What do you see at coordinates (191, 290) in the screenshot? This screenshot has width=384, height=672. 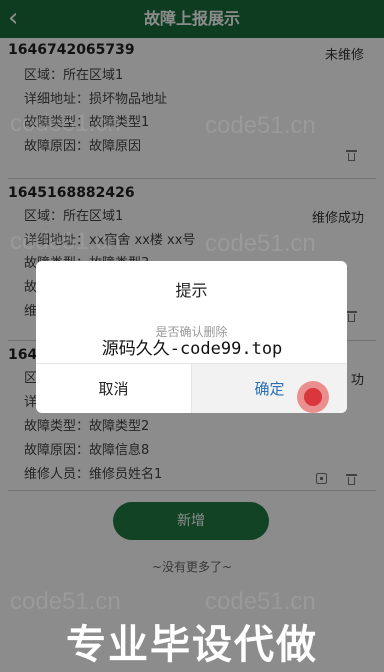 I see `dialog-title: 提示` at bounding box center [191, 290].